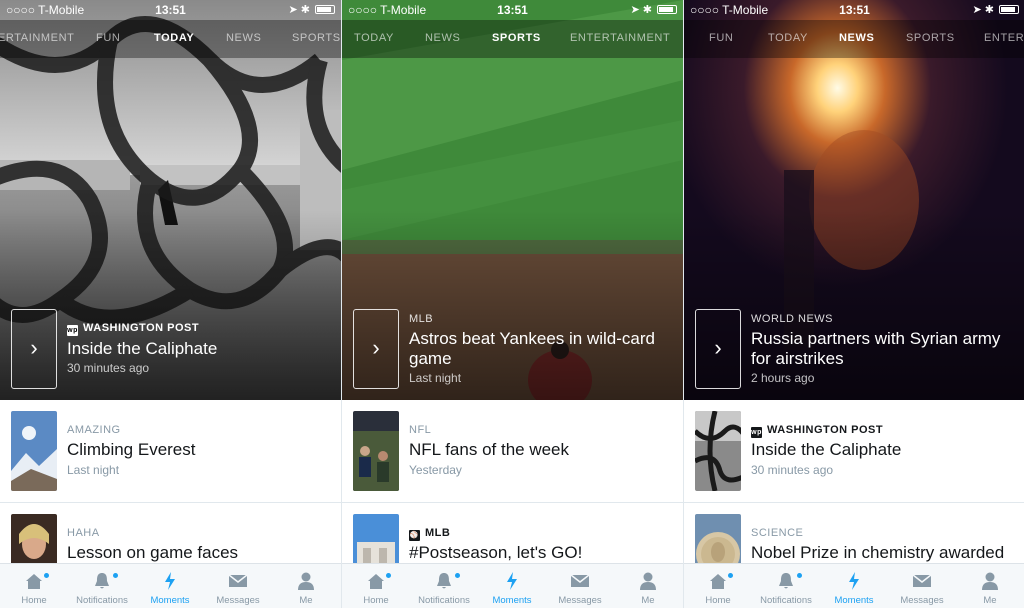 This screenshot has width=1024, height=608. I want to click on hero-title: Inside the Caliphate, so click(199, 349).